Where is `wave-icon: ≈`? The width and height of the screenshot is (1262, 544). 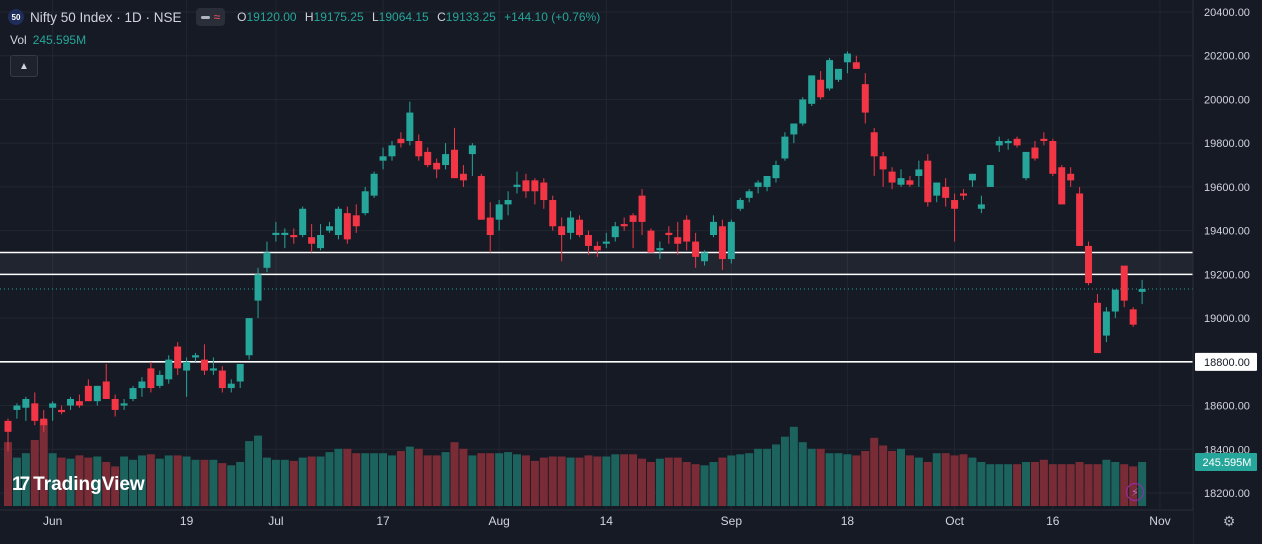 wave-icon: ≈ is located at coordinates (217, 17).